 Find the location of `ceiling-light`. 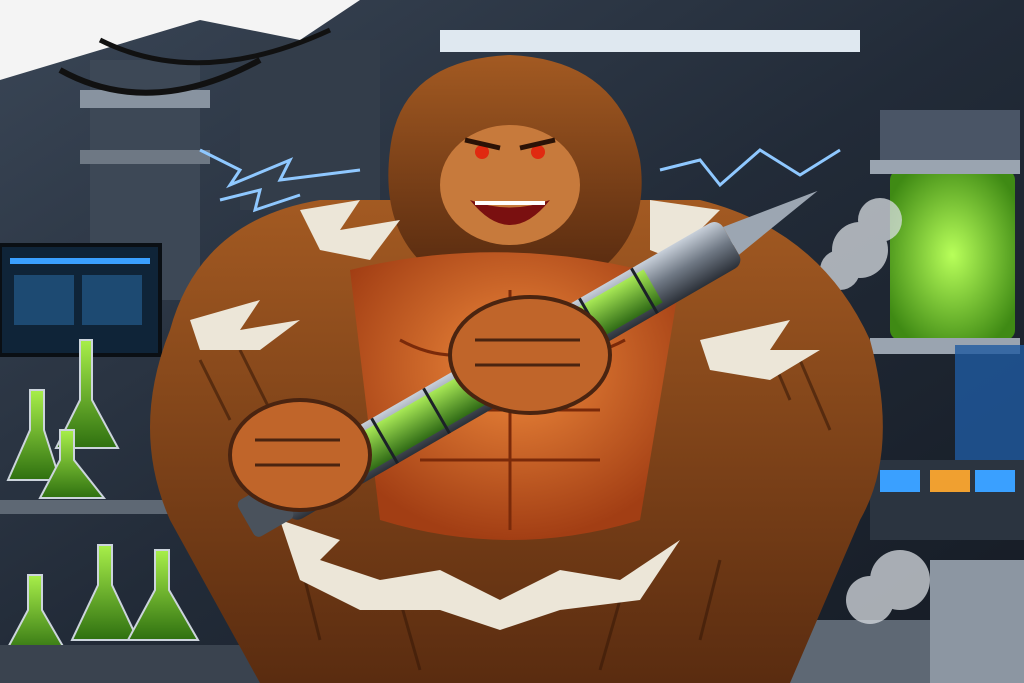

ceiling-light is located at coordinates (650, 41).